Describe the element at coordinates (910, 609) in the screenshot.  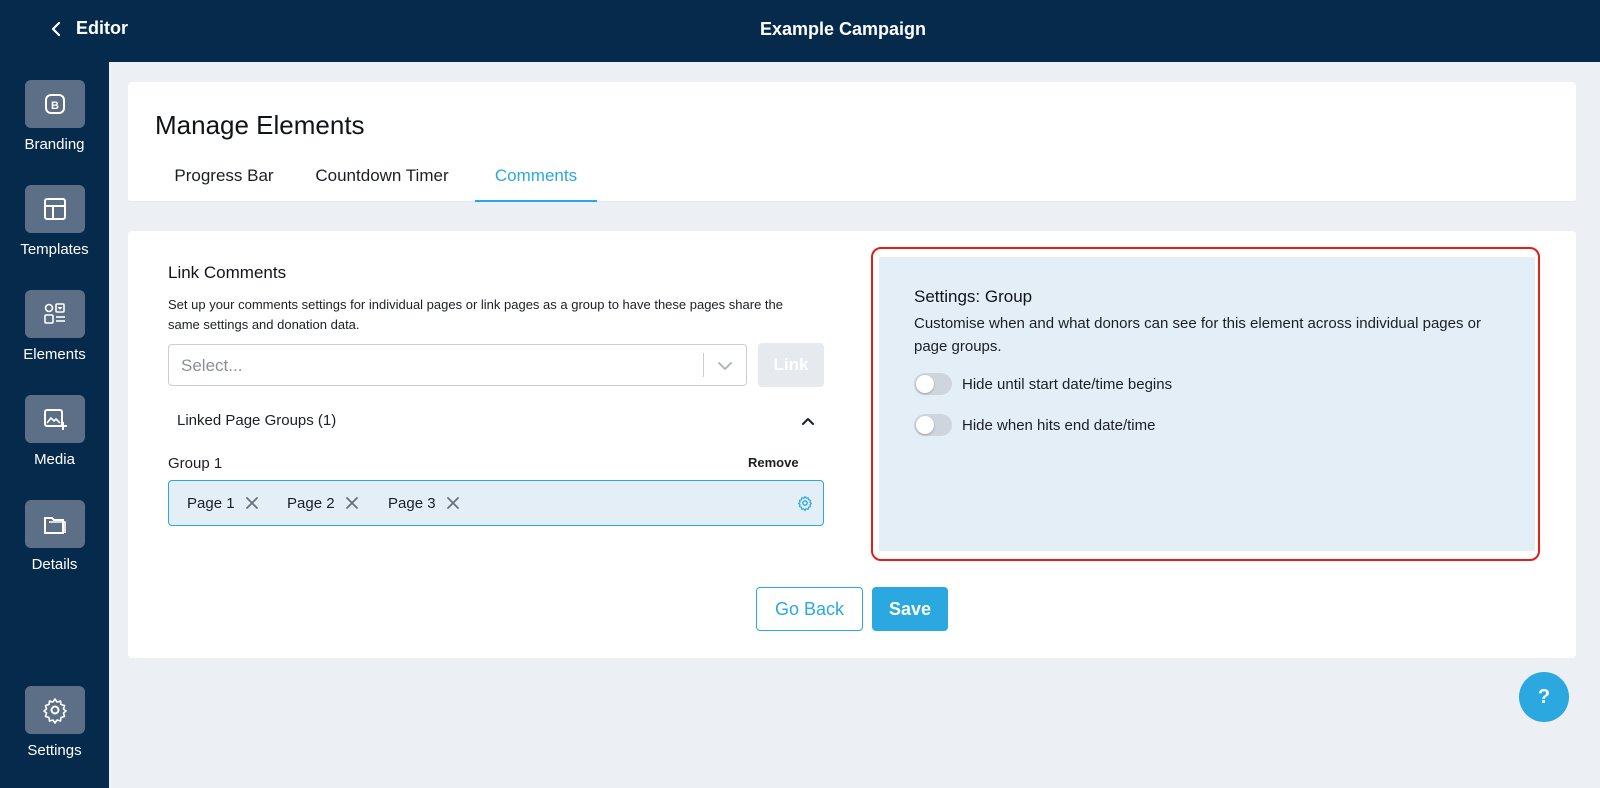
I see `save-button: Save` at that location.